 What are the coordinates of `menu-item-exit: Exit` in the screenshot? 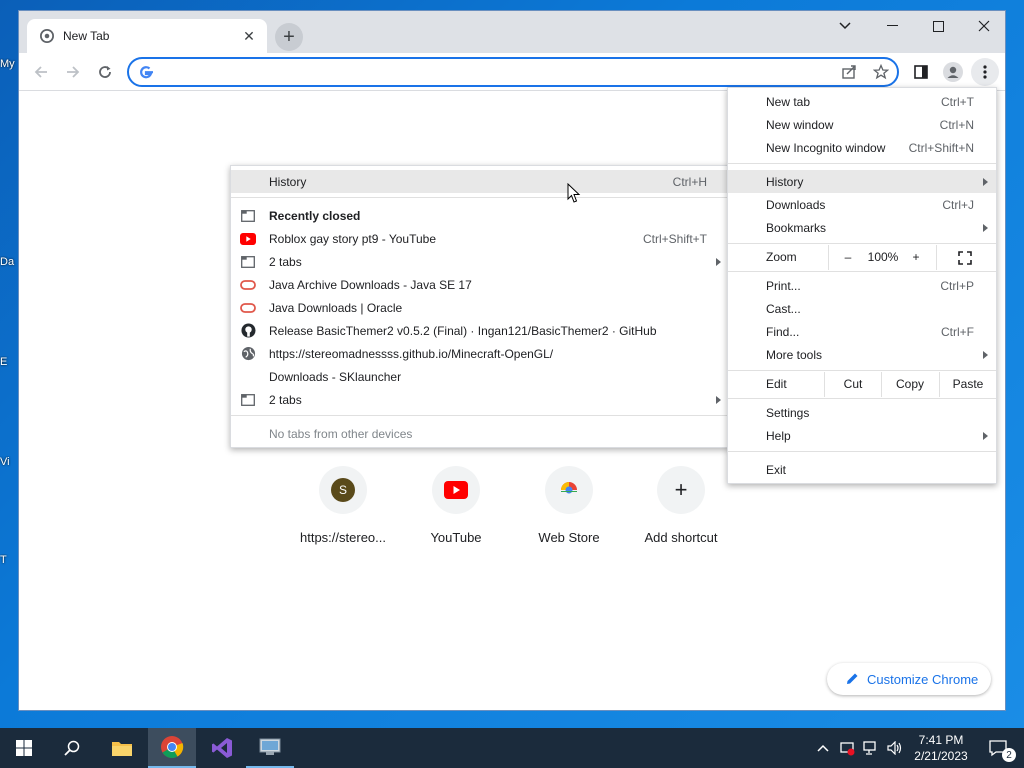 It's located at (862, 469).